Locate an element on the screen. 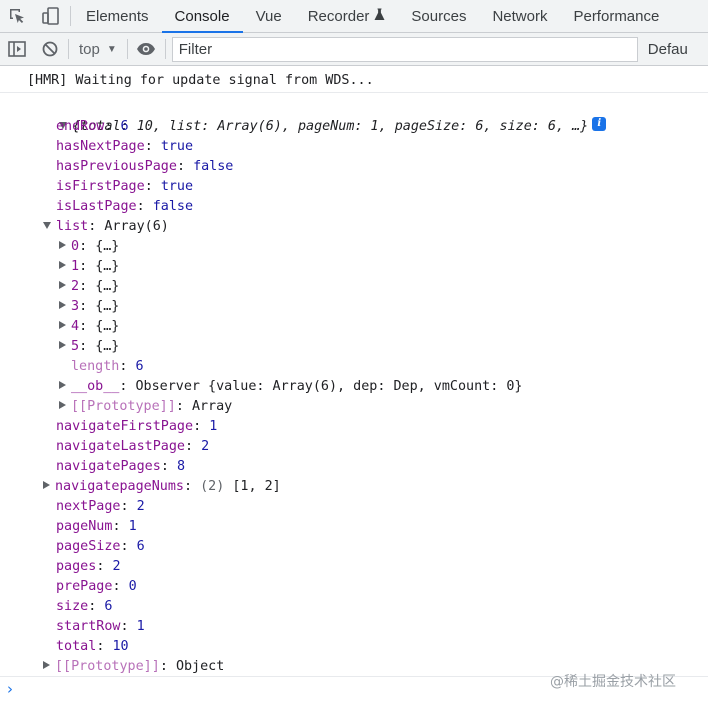 This screenshot has height=708, width=708. property-row: endRow: 6 is located at coordinates (92, 126).